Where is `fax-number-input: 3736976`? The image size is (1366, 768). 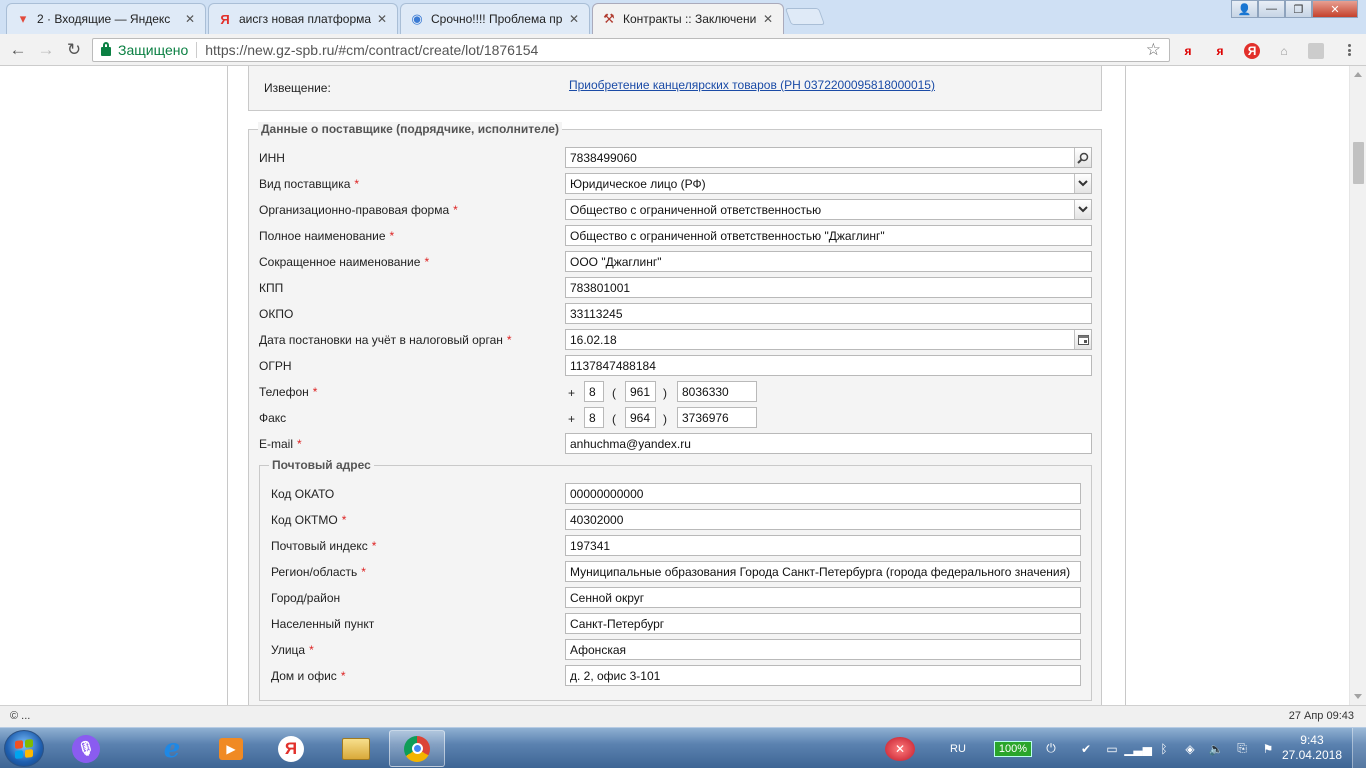
fax-number-input: 3736976 is located at coordinates (717, 417).